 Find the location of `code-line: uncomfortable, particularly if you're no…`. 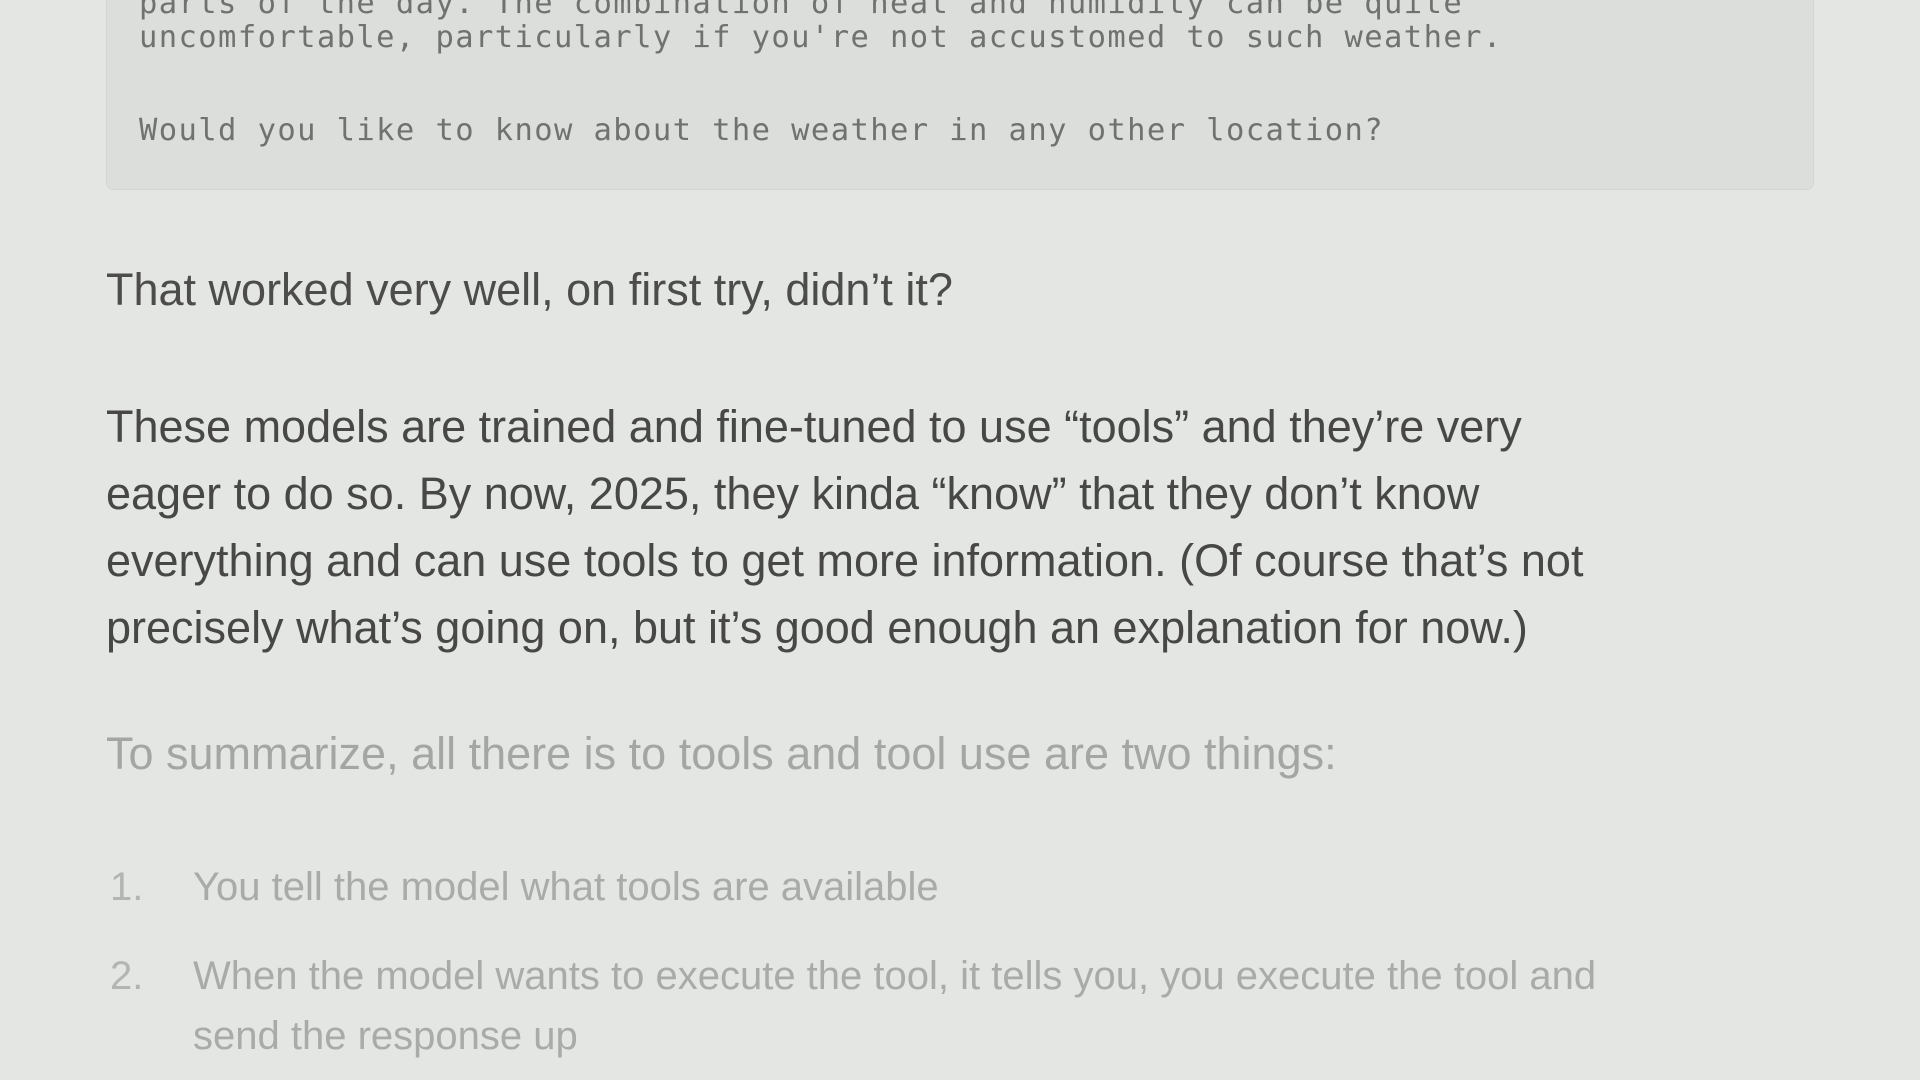

code-line: uncomfortable, particularly if you're no… is located at coordinates (821, 37).